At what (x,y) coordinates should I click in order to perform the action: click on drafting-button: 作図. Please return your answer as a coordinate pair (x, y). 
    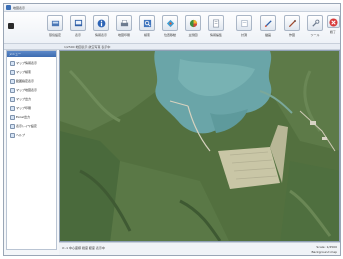
    Looking at the image, I should click on (292, 28).